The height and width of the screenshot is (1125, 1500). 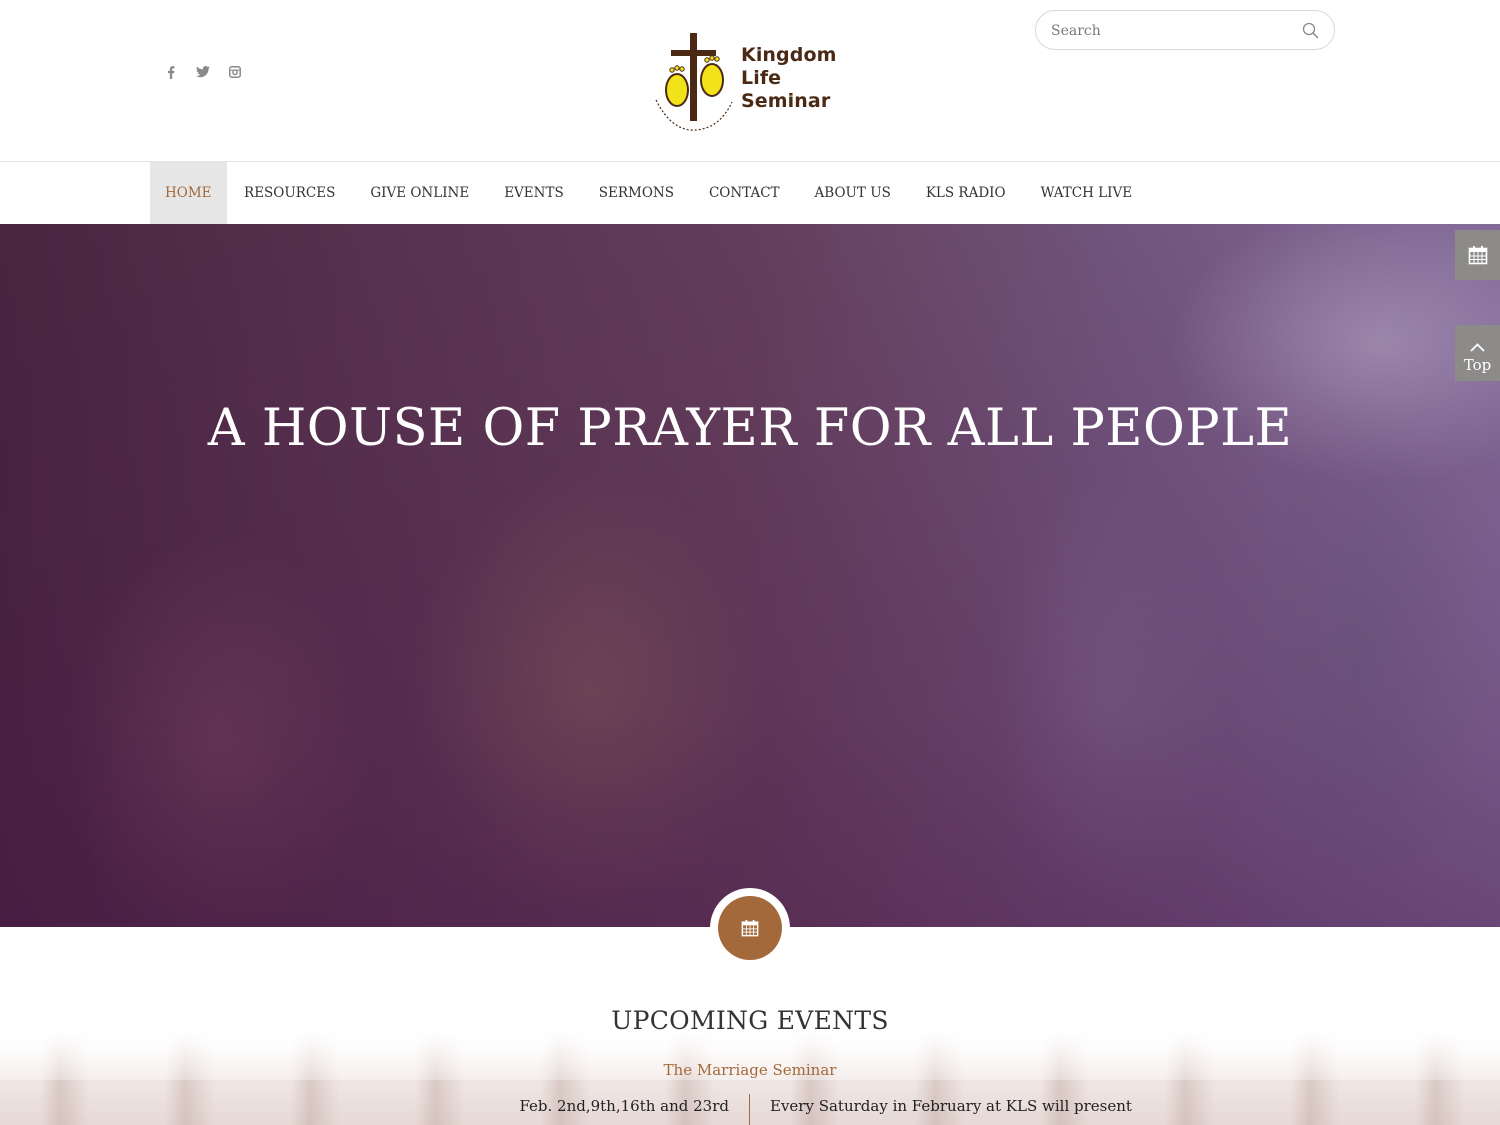 What do you see at coordinates (786, 101) in the screenshot?
I see `logo-line-3: Seminar` at bounding box center [786, 101].